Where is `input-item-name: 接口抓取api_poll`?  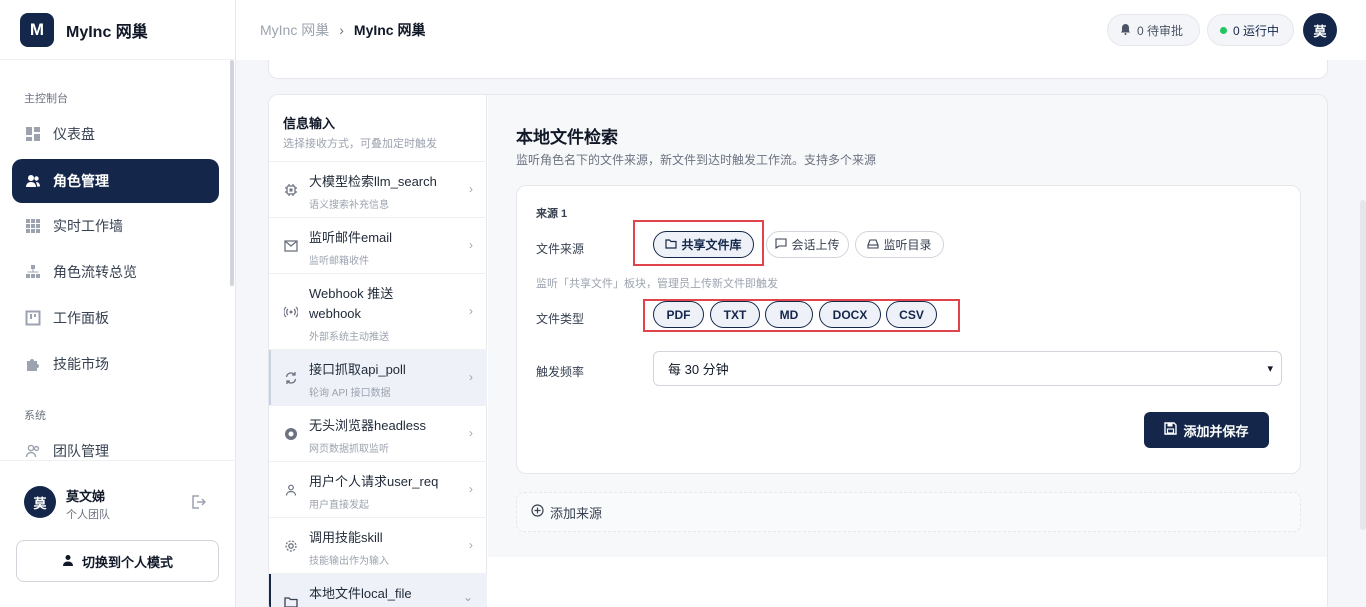 input-item-name: 接口抓取api_poll is located at coordinates (357, 369).